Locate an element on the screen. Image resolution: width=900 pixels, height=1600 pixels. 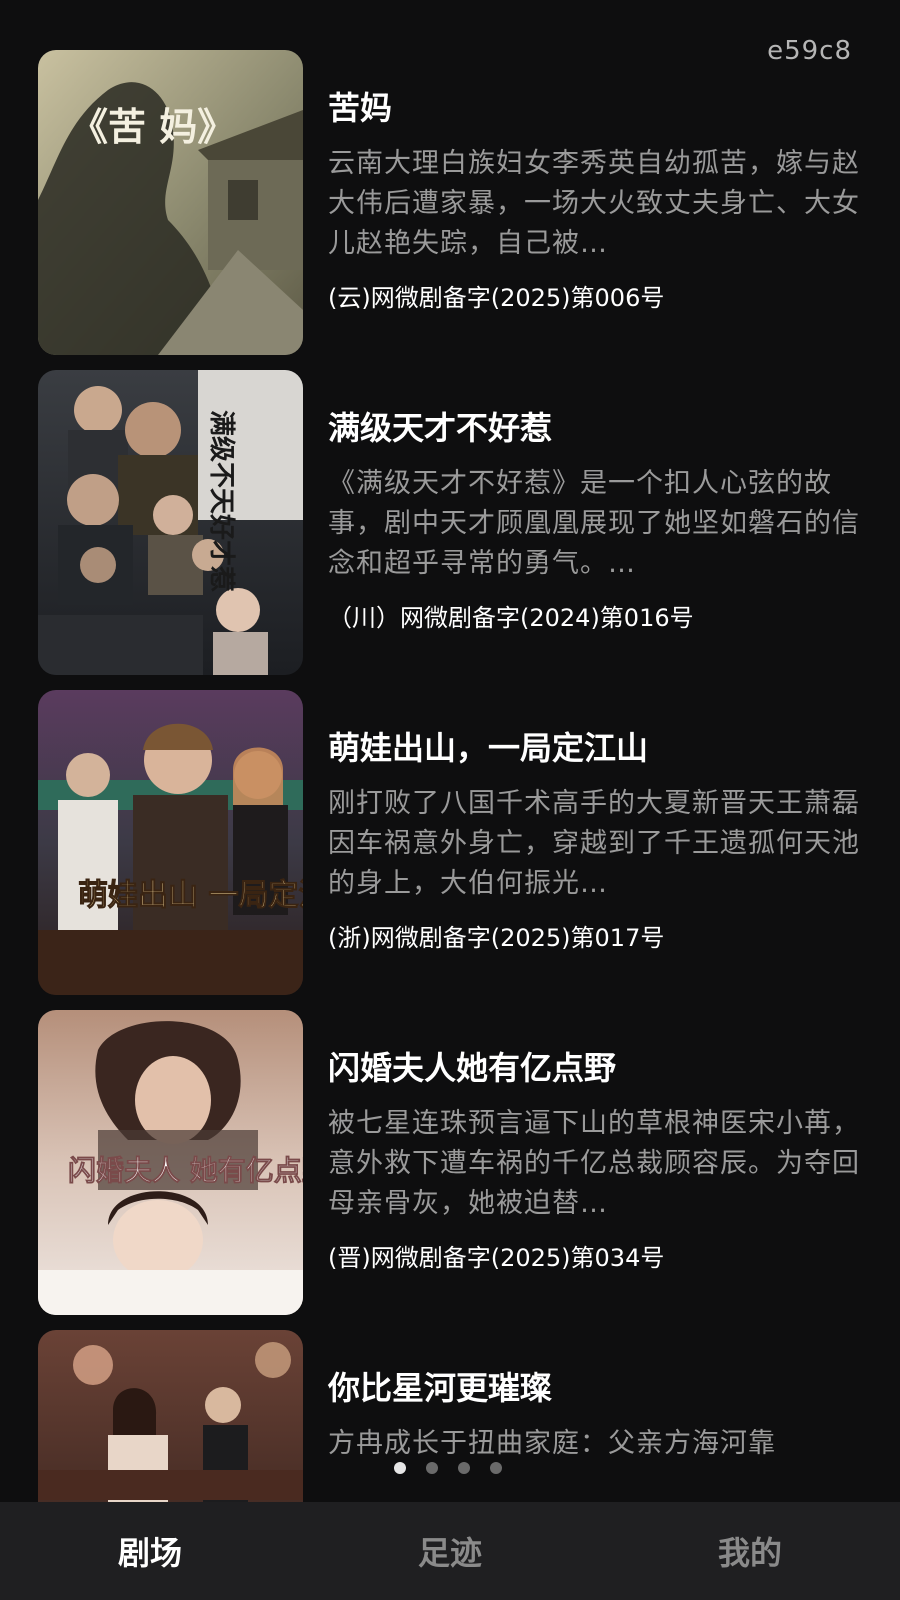
drama-info: 你比星河更璀璨 方冉成长于扭曲家庭：父亲方海河靠 is located at coordinates (598, 1435).